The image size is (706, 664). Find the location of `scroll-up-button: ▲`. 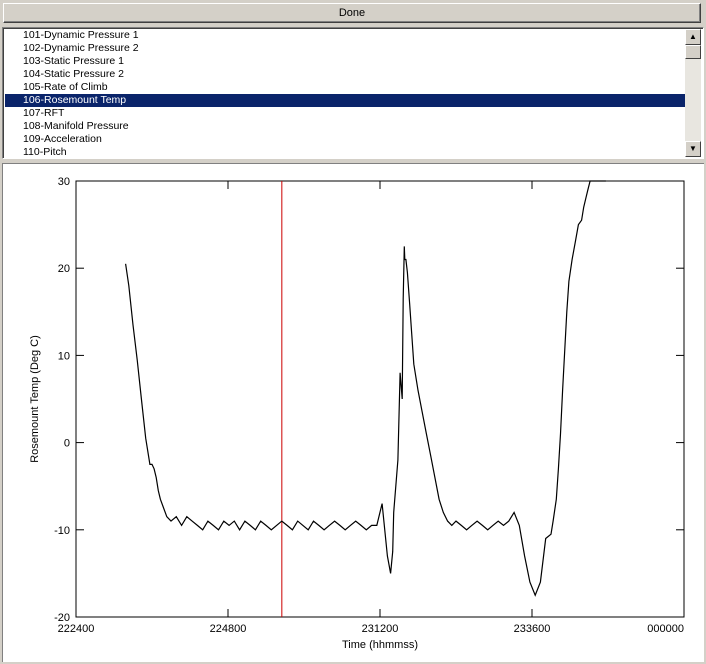

scroll-up-button: ▲ is located at coordinates (693, 37).